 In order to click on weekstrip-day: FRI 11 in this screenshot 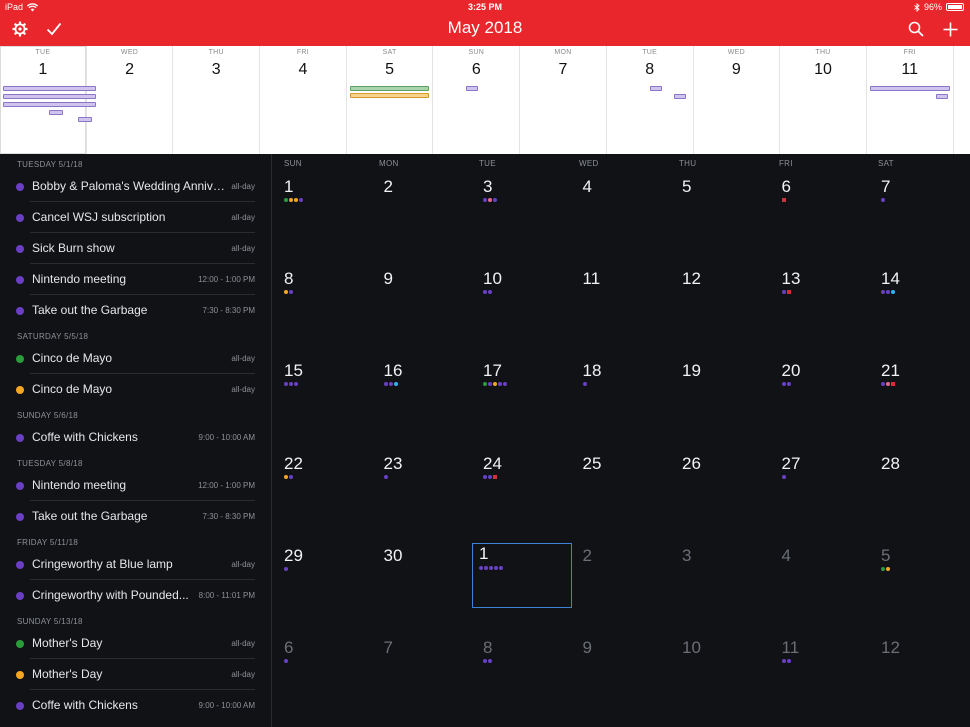, I will do `click(910, 100)`.